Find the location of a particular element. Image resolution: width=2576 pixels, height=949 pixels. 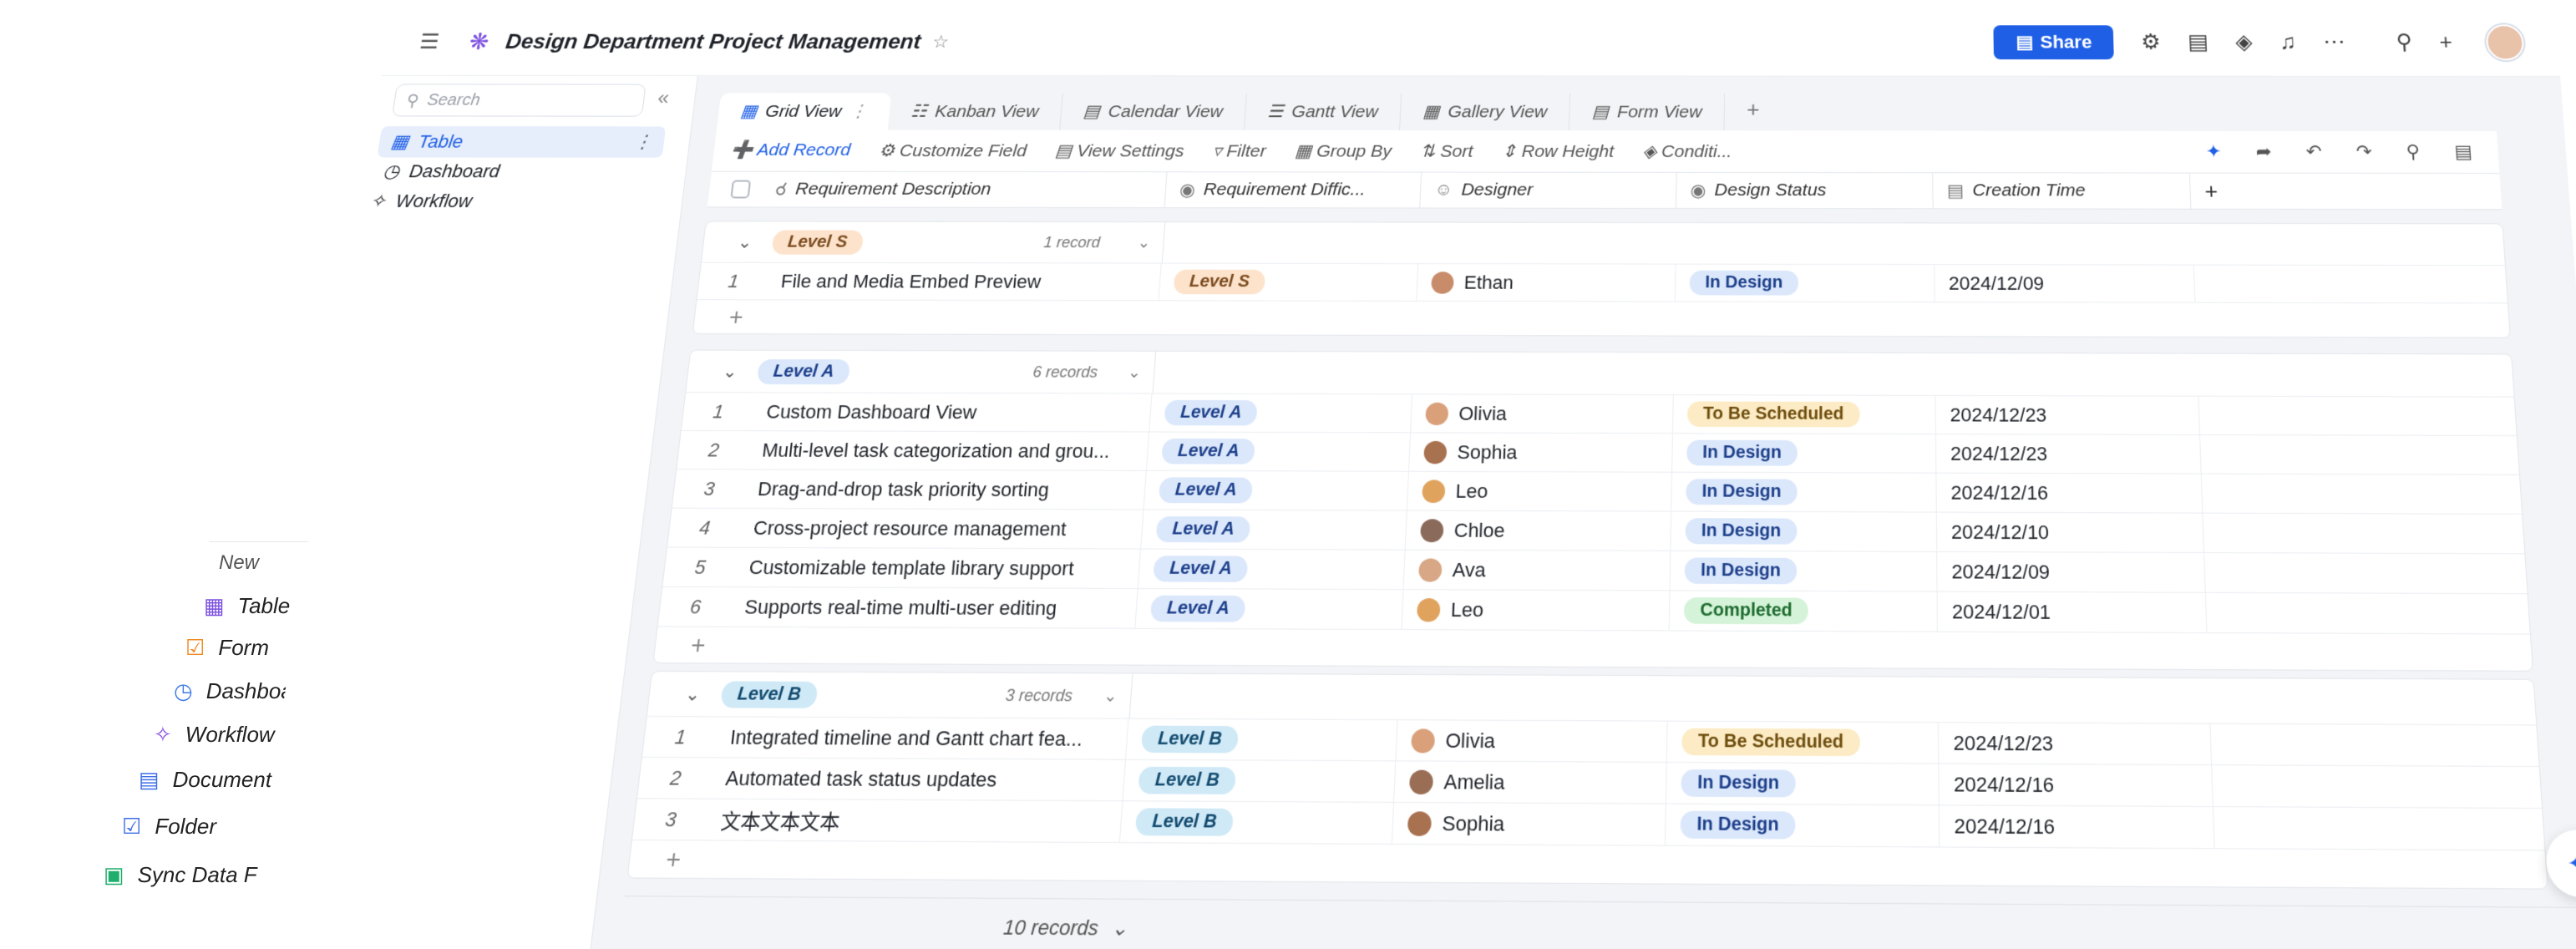

menu-toggle-icon: ☰ is located at coordinates (436, 41).